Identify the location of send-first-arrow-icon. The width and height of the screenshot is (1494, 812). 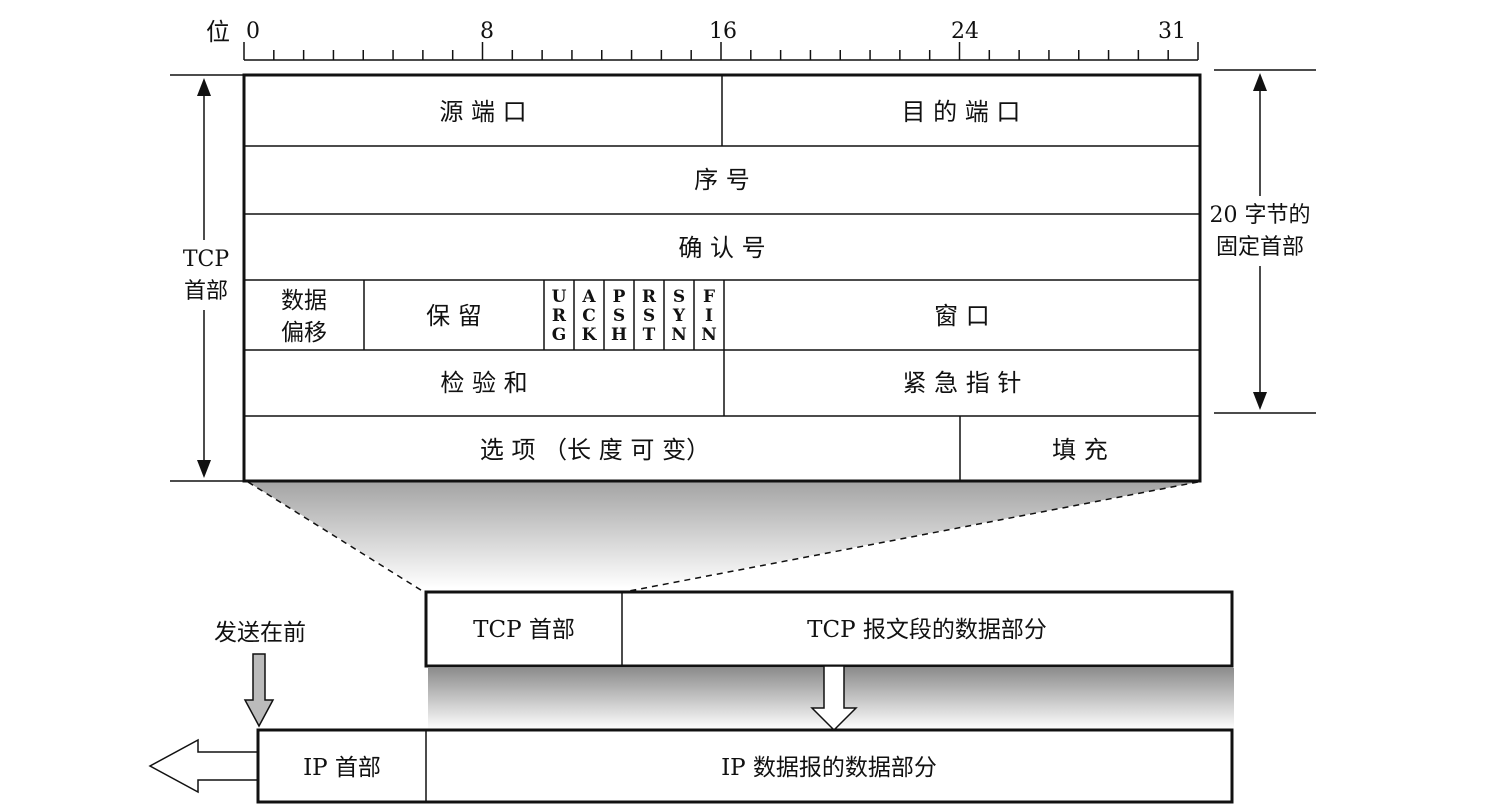
(259, 690).